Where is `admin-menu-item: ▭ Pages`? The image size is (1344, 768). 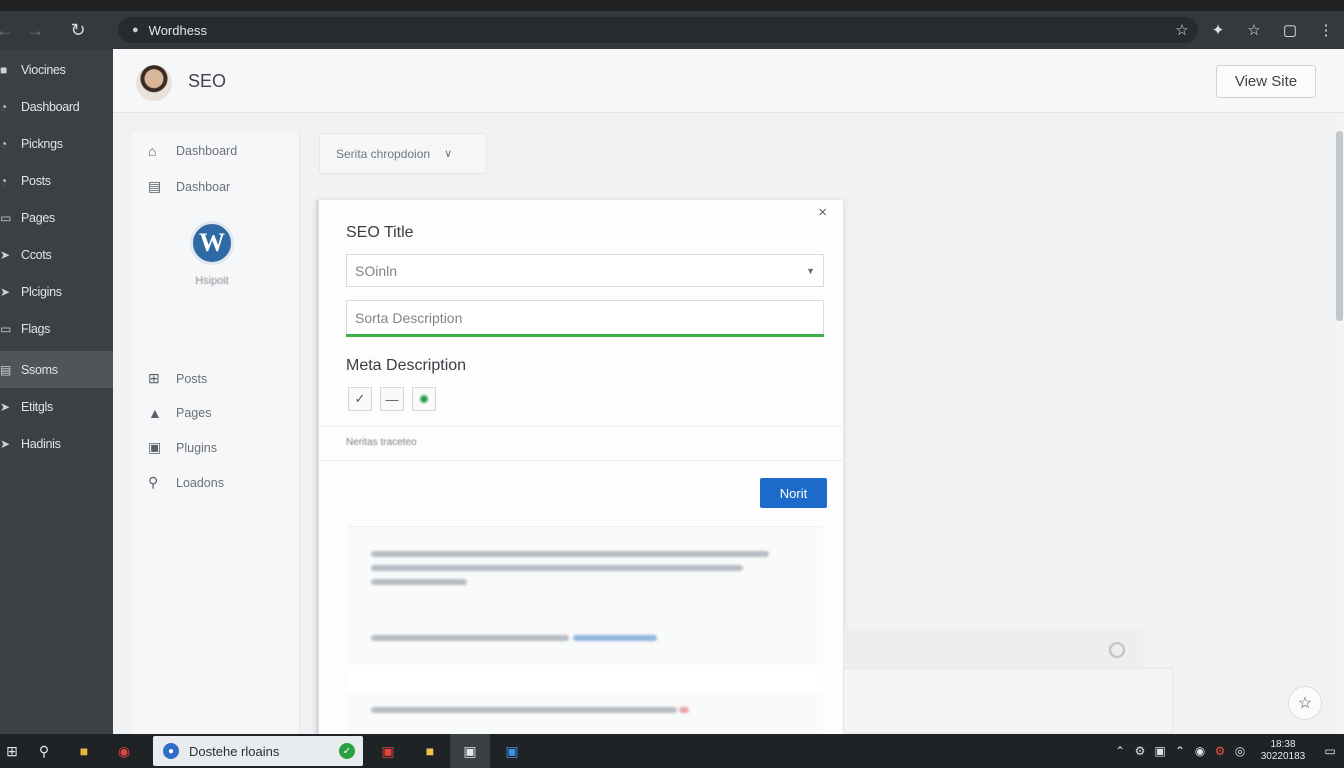
admin-menu-item: ▭ Pages is located at coordinates (56, 217).